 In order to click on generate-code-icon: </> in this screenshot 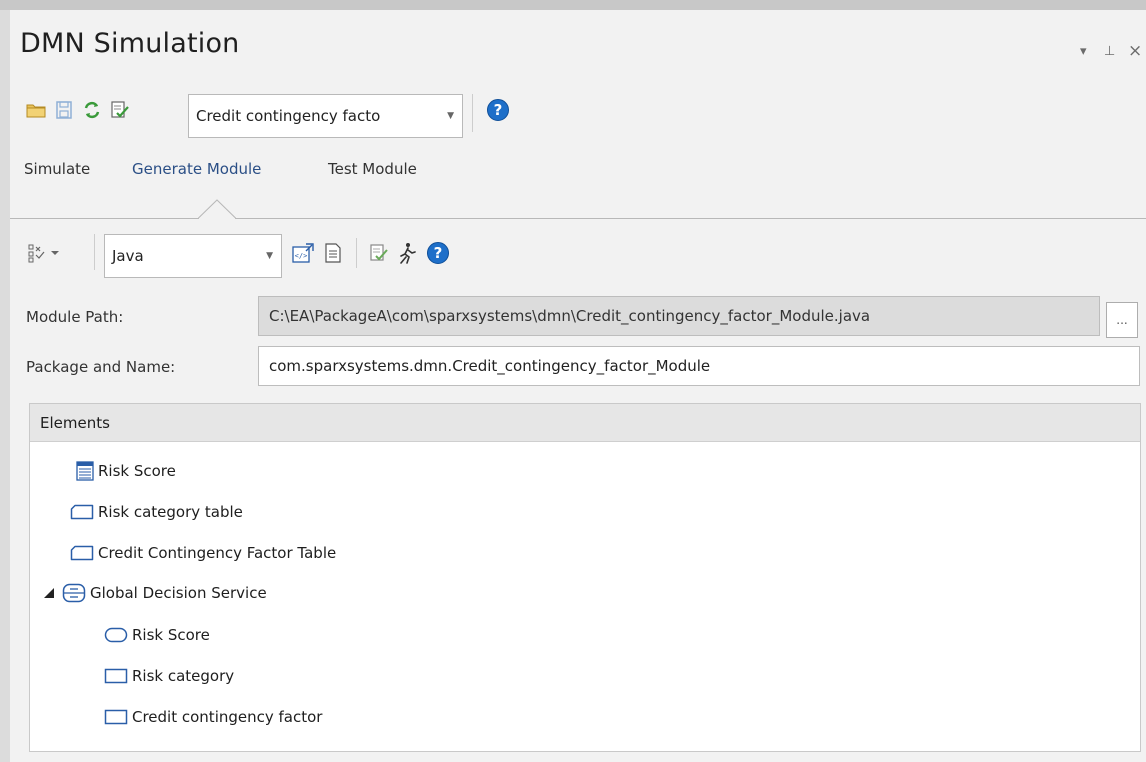, I will do `click(303, 253)`.